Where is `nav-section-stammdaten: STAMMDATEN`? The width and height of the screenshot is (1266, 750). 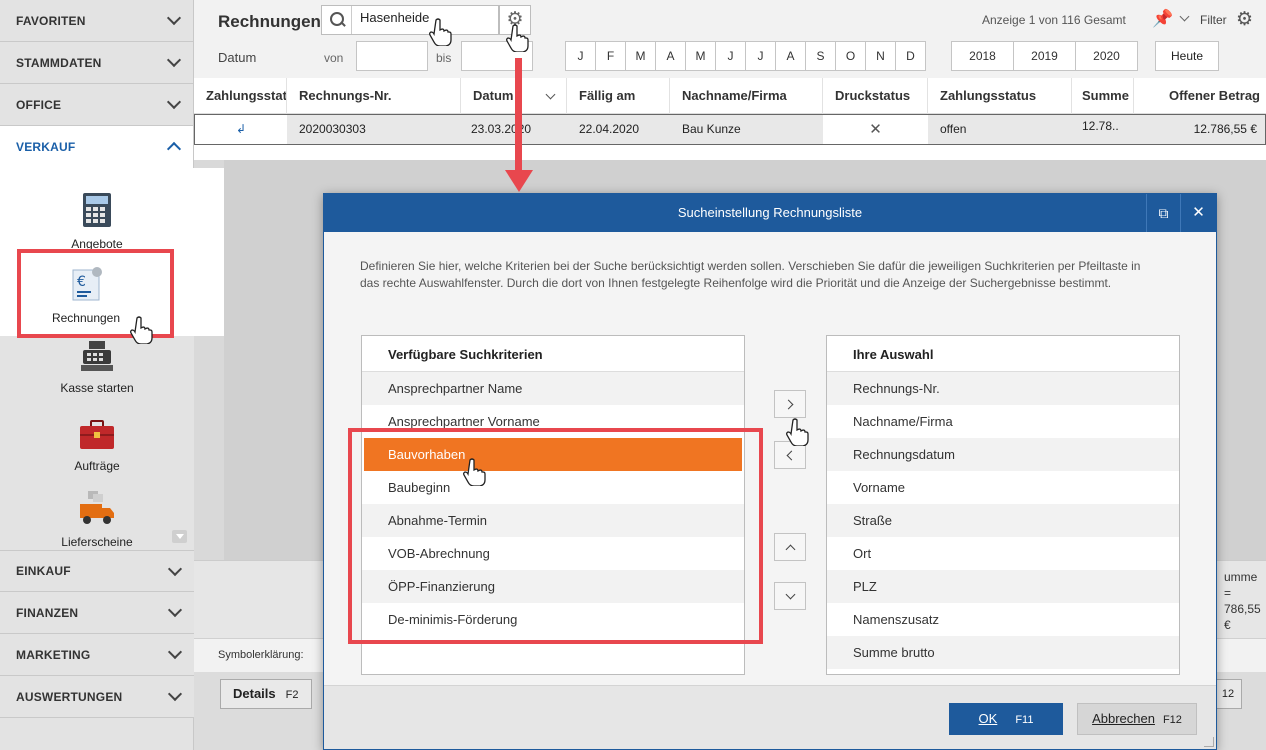
nav-section-stammdaten: STAMMDATEN is located at coordinates (96, 63).